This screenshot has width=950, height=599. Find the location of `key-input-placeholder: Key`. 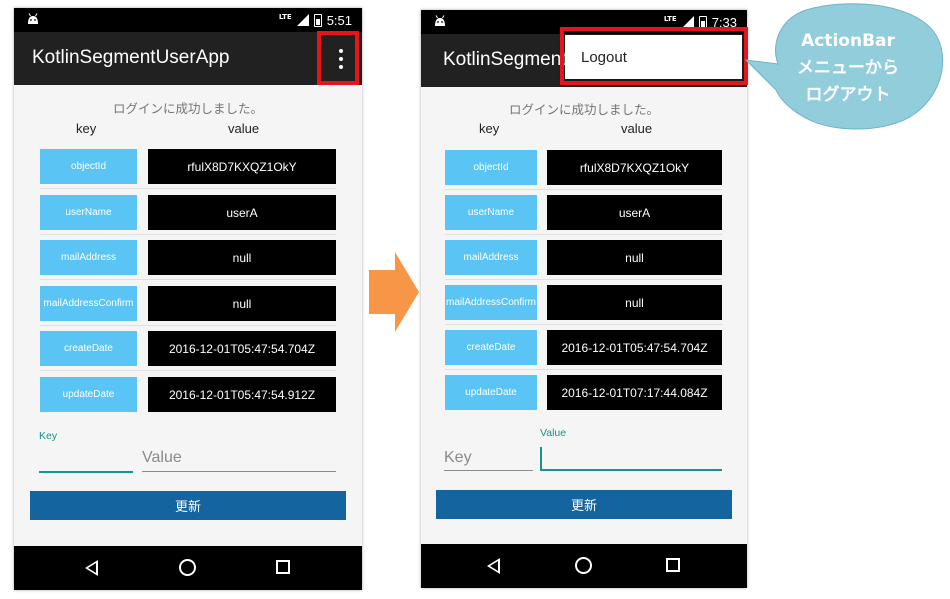

key-input-placeholder: Key is located at coordinates (458, 457).